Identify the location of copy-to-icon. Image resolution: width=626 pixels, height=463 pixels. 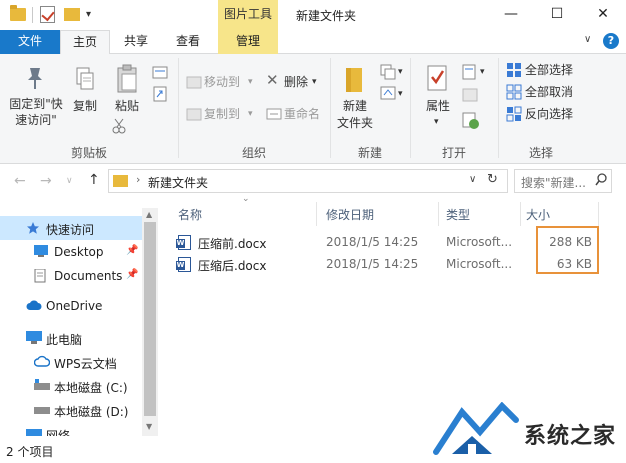
(194, 114).